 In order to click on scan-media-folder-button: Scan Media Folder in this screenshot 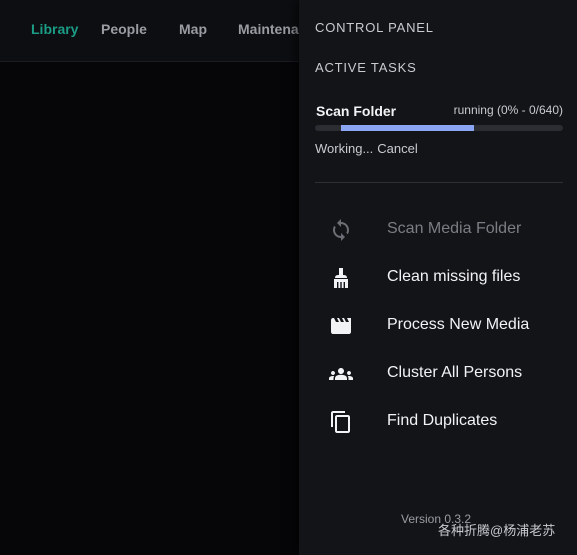, I will do `click(439, 230)`.